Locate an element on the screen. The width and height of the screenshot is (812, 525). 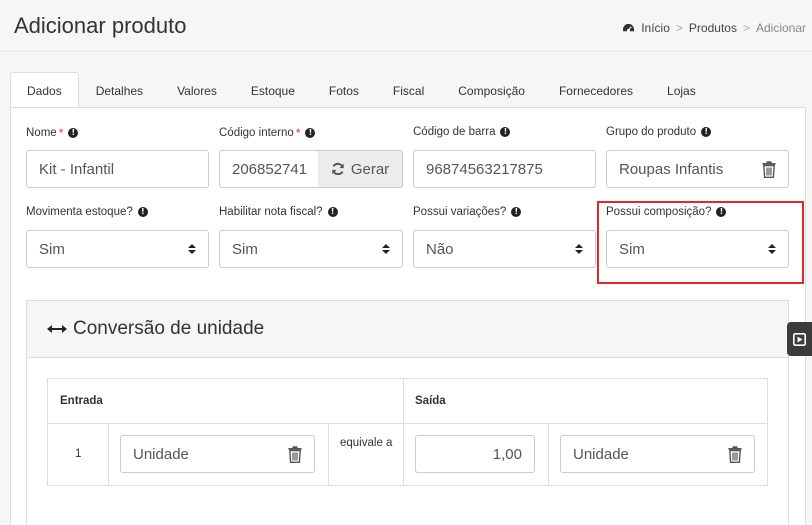
unit-in-field: Unidade is located at coordinates (217, 454).